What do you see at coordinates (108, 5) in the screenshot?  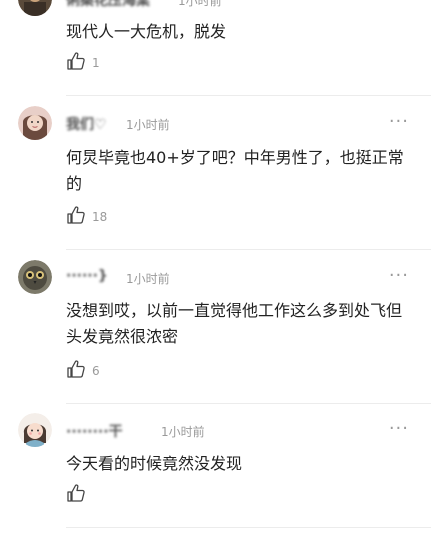 I see `comment-username: 俐桑花压海棠` at bounding box center [108, 5].